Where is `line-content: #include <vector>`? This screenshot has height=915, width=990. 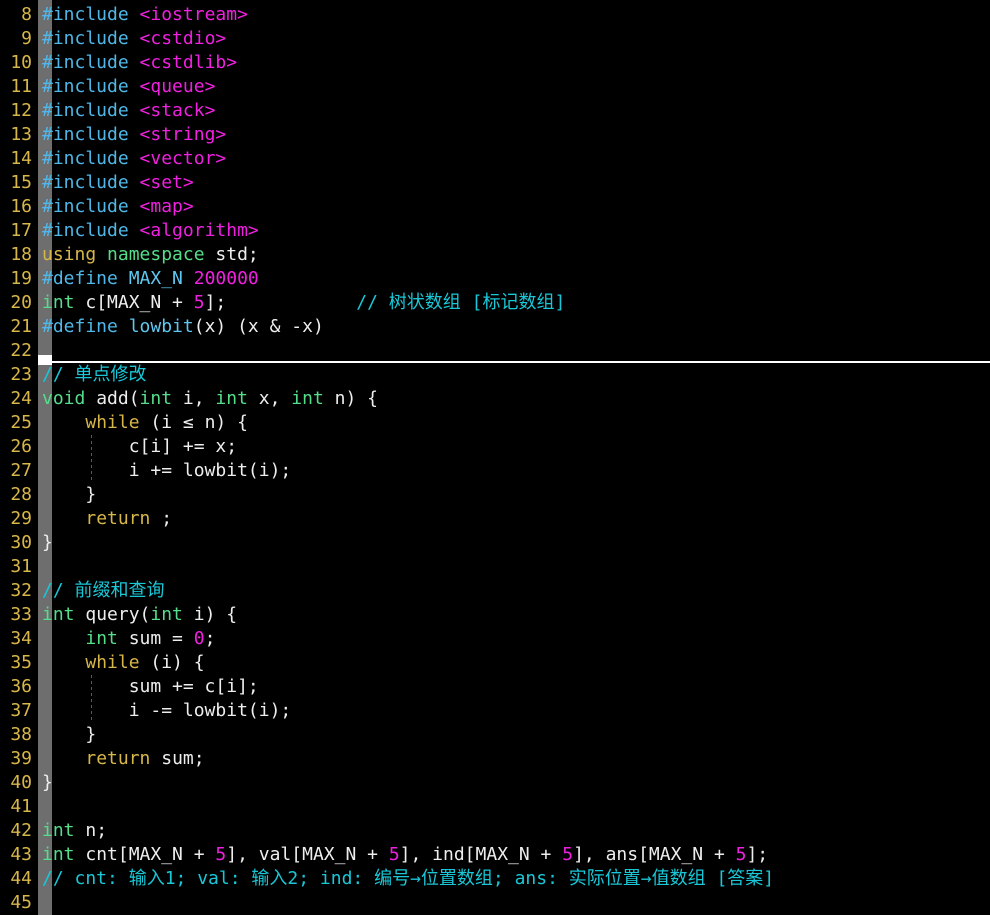
line-content: #include <vector> is located at coordinates (511, 159).